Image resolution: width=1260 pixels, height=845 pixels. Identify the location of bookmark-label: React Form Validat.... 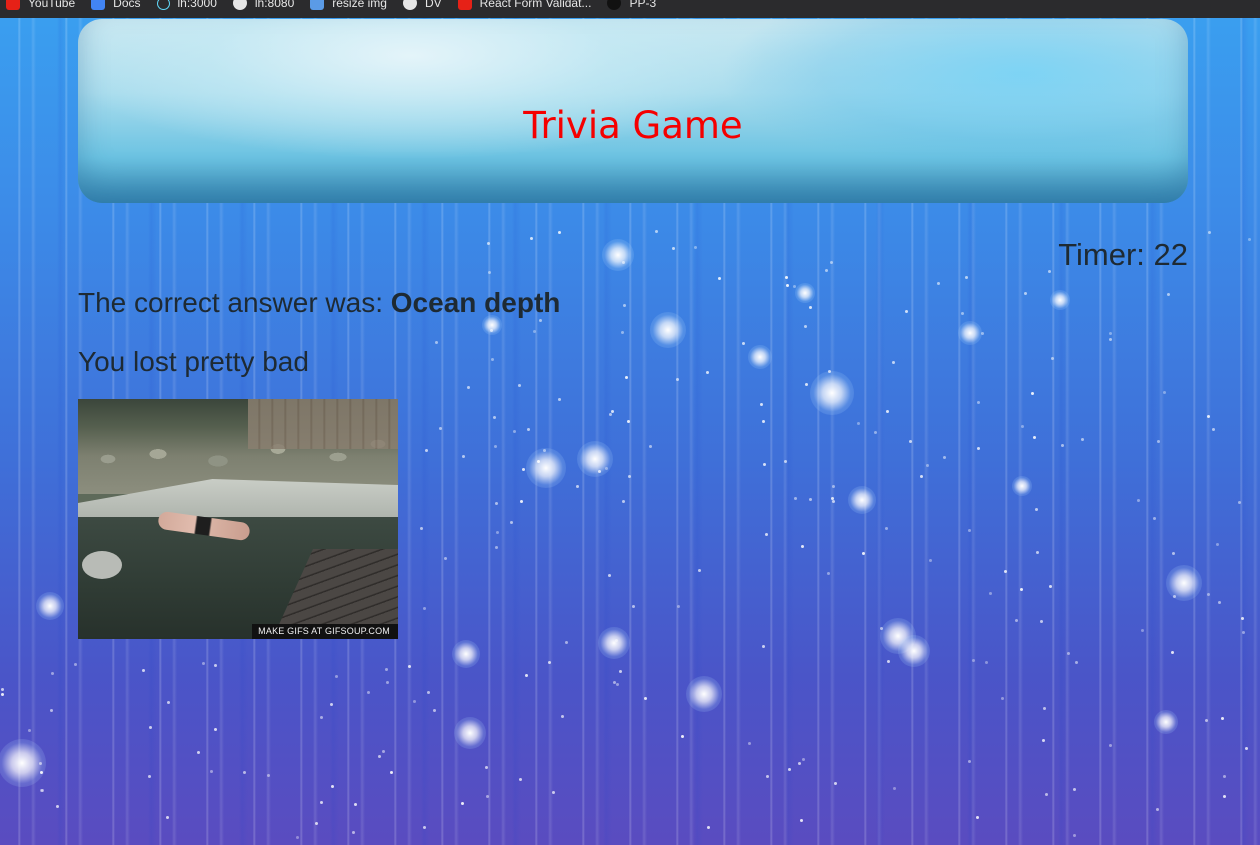
(535, 5).